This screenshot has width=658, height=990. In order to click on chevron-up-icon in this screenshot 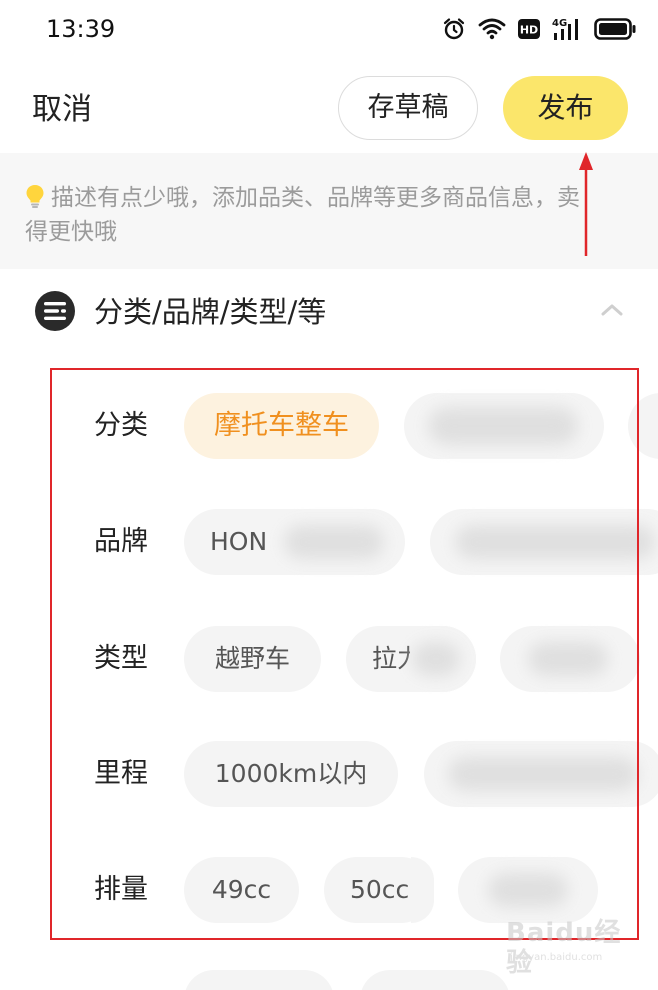, I will do `click(612, 310)`.